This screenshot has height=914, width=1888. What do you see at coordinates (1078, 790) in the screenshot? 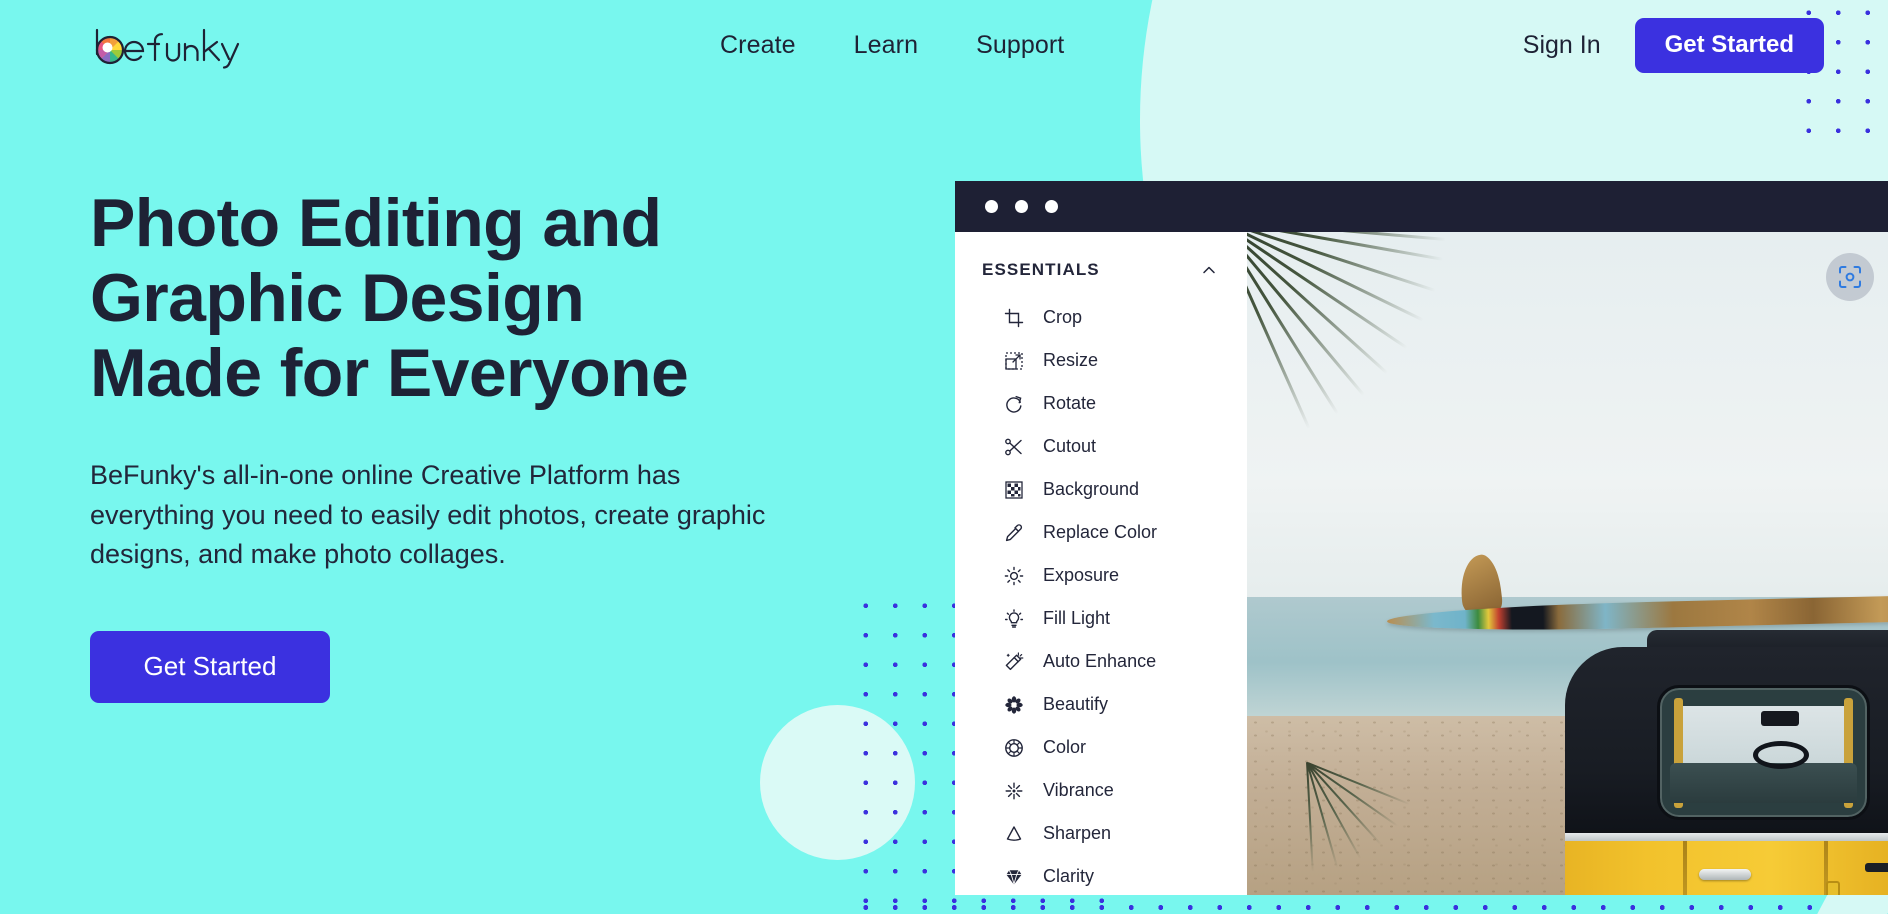
I see `tool-label: Vibrance` at bounding box center [1078, 790].